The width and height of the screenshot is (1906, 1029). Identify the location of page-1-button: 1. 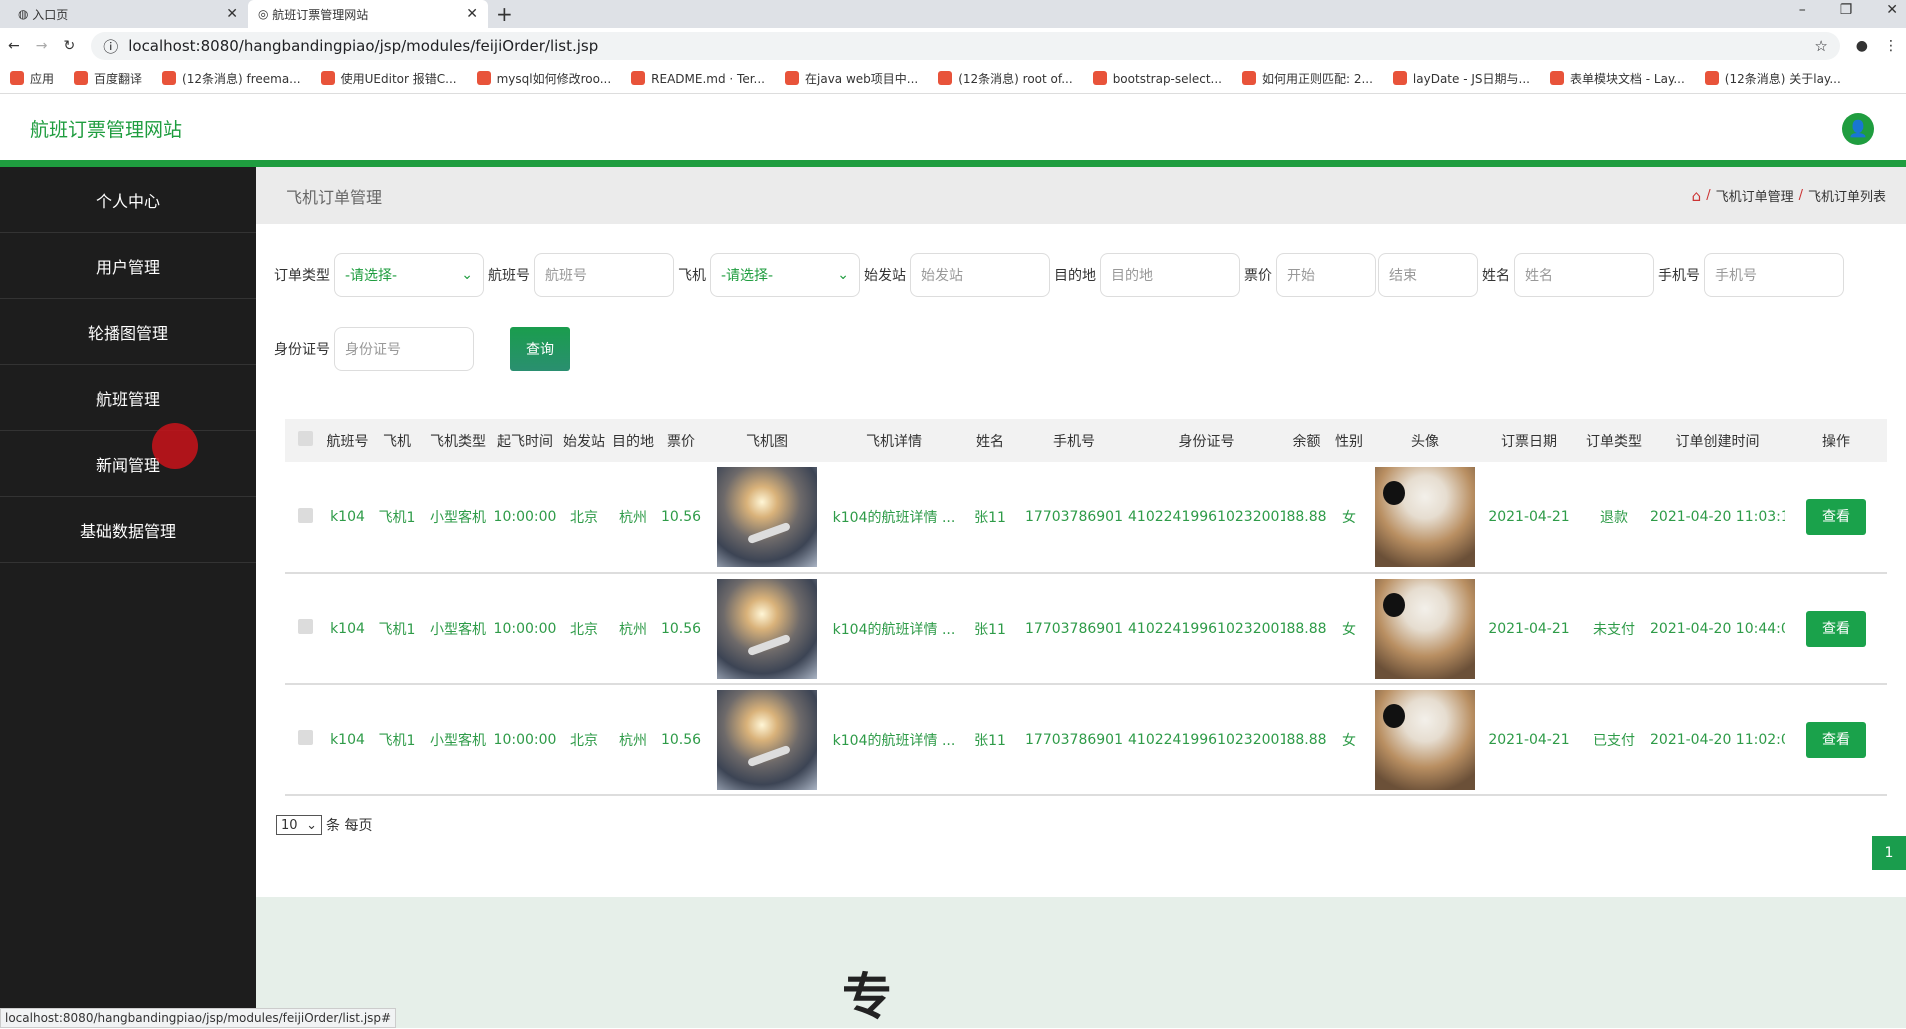
(1889, 853).